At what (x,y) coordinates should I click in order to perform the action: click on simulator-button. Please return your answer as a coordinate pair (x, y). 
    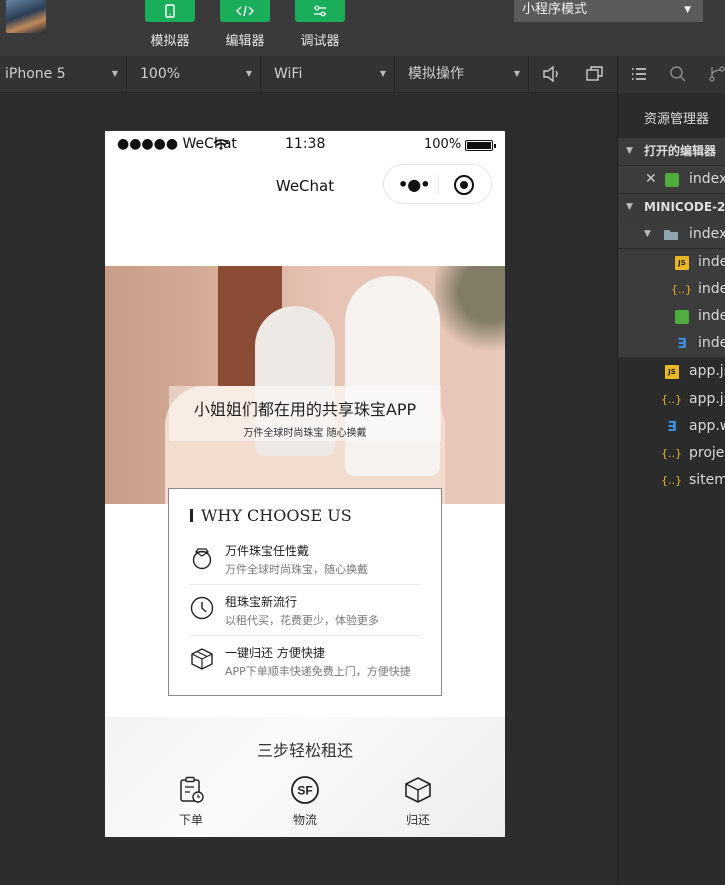
    Looking at the image, I should click on (170, 11).